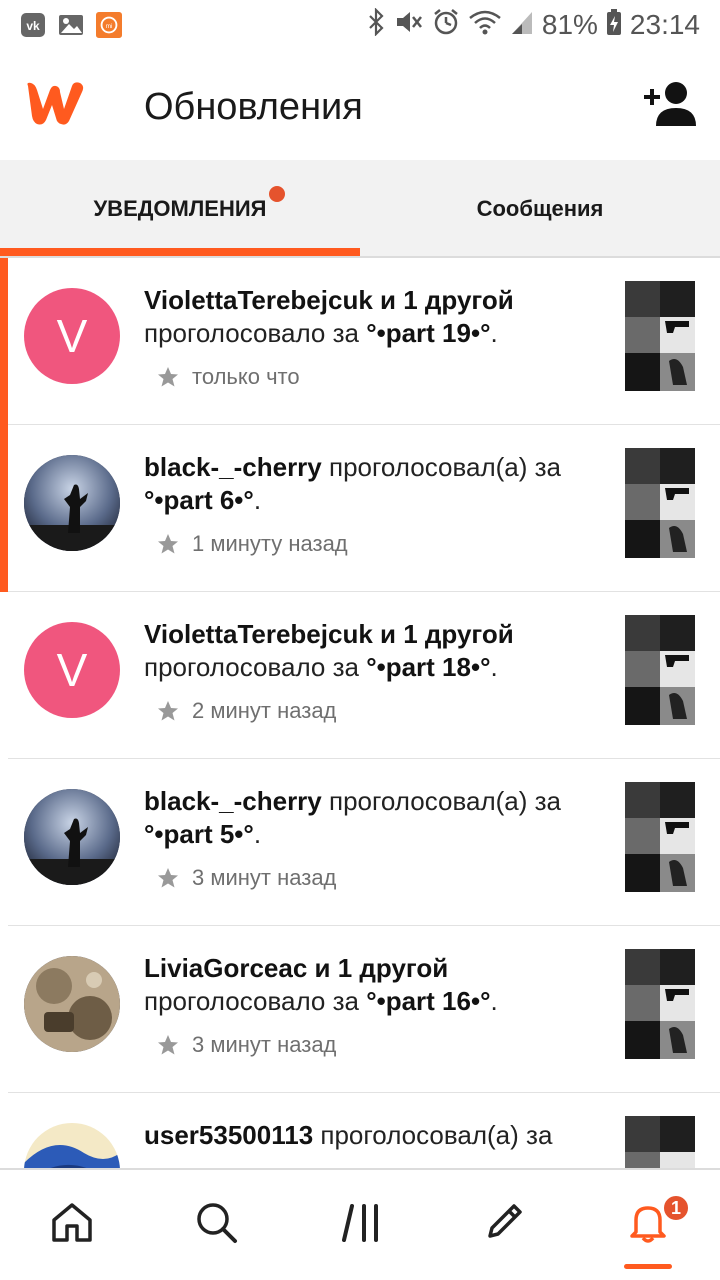 The image size is (720, 1280). I want to click on nav-active-indicator, so click(648, 1266).